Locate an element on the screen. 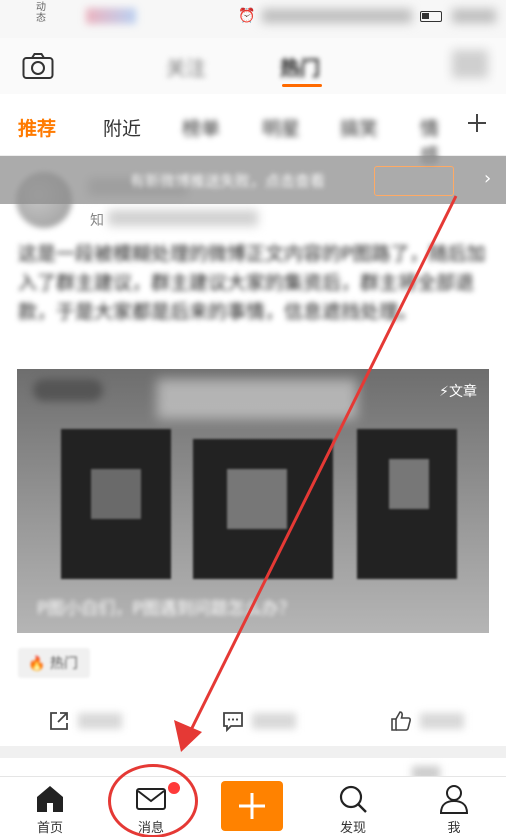 The width and height of the screenshot is (506, 837). image-caption: P图小白们，P图遇到问题怎么办？ is located at coordinates (166, 609).